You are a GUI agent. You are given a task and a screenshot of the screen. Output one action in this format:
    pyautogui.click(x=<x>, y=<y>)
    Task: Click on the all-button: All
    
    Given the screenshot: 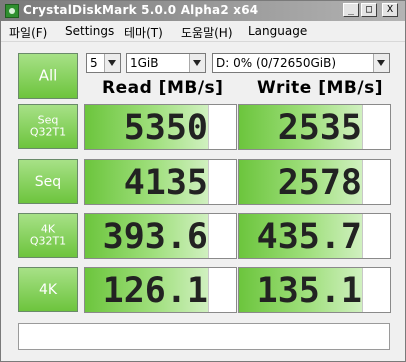 What is the action you would take?
    pyautogui.click(x=48, y=76)
    